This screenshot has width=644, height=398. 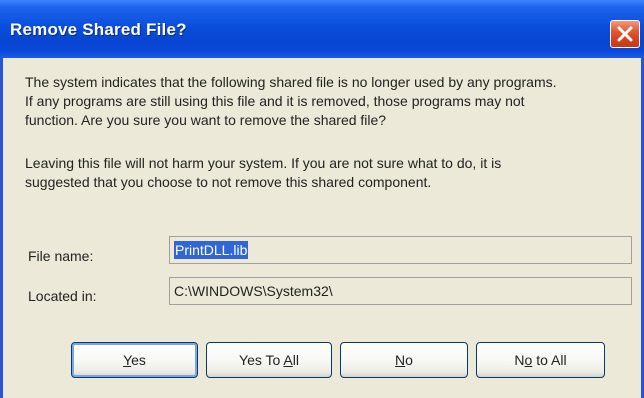 I want to click on yes-mnemonic: Y, so click(x=127, y=360).